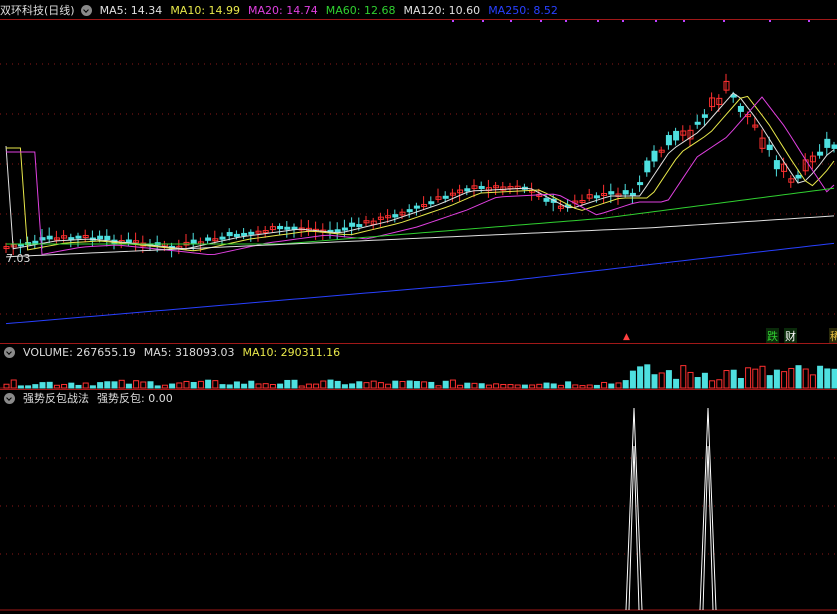 The height and width of the screenshot is (614, 837). What do you see at coordinates (833, 336) in the screenshot?
I see `badge-partial: 稀` at bounding box center [833, 336].